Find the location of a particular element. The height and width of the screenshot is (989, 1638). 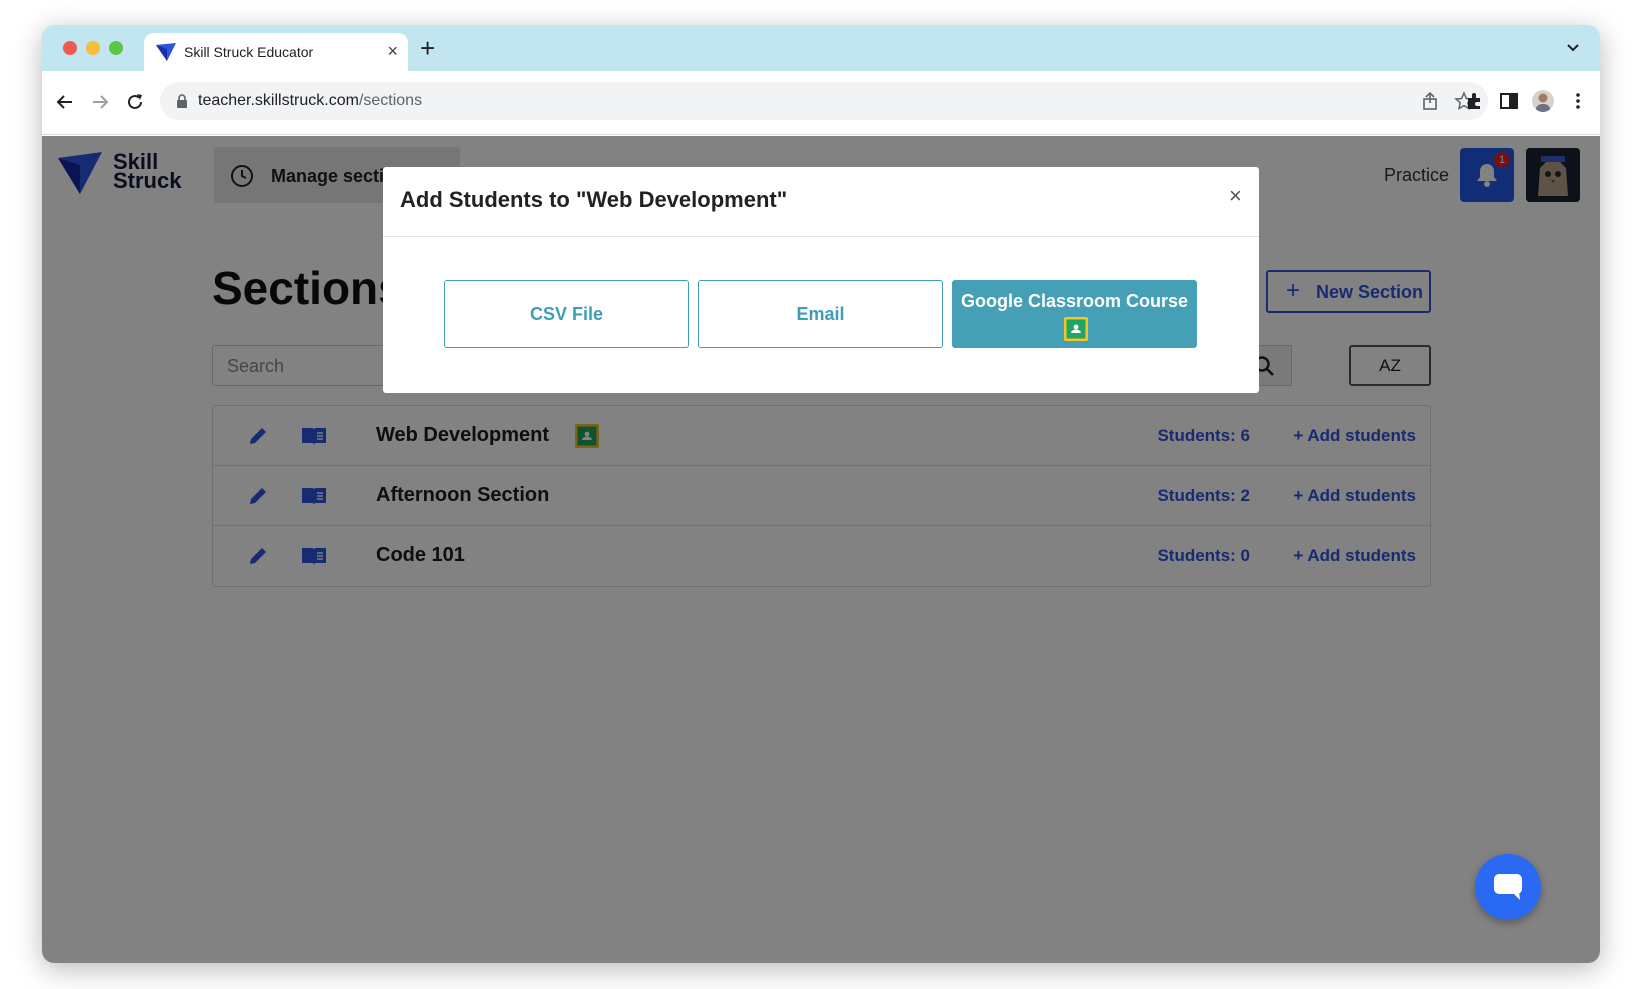

maximize-window-button is located at coordinates (116, 48).